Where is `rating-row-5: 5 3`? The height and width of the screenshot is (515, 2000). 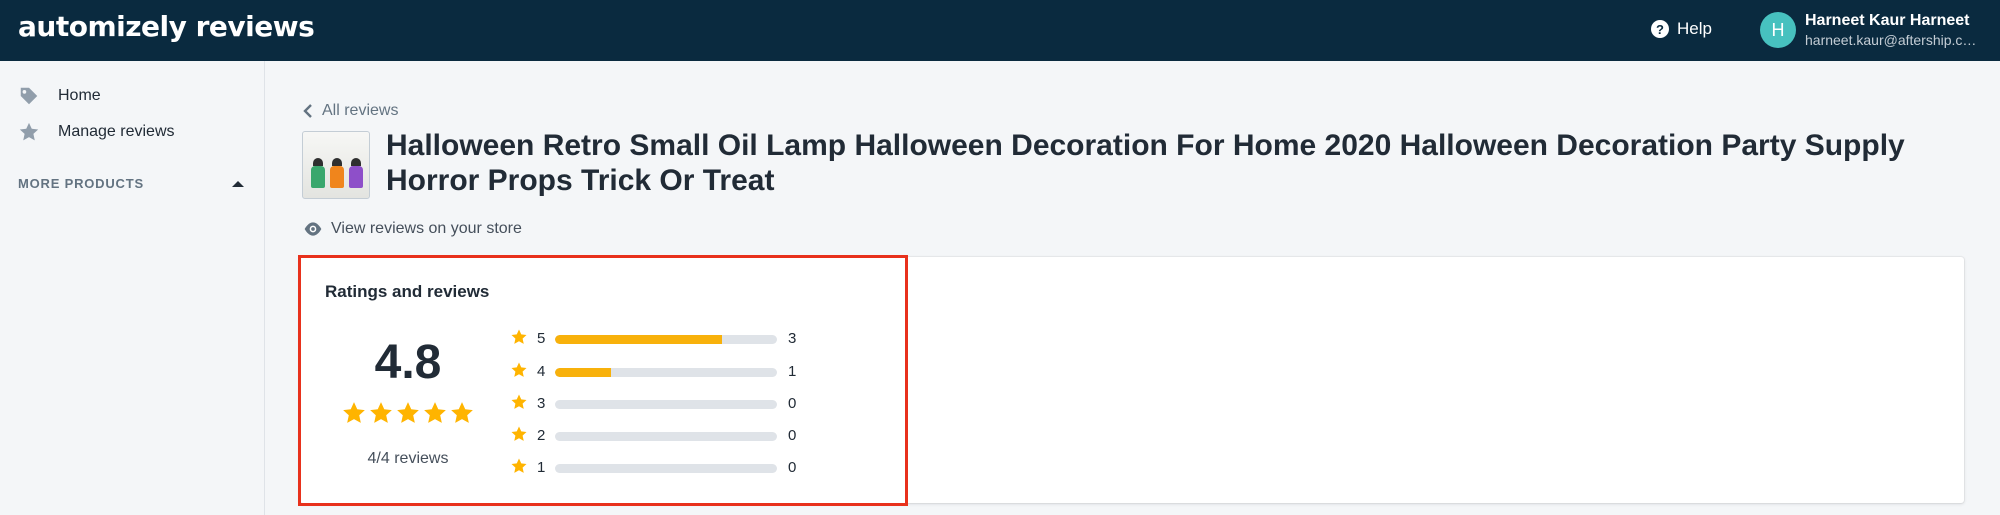
rating-row-5: 5 3 is located at coordinates (660, 339).